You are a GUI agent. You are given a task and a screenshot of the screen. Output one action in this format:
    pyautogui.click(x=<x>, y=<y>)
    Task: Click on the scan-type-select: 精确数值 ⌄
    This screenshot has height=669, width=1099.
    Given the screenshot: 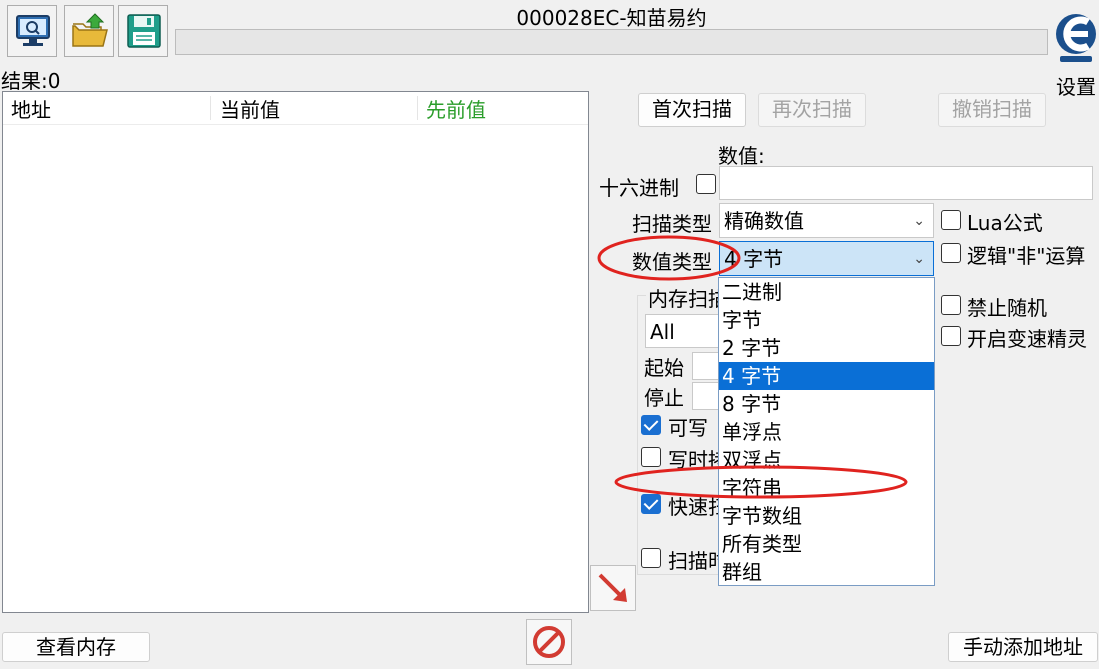 What is the action you would take?
    pyautogui.click(x=826, y=220)
    